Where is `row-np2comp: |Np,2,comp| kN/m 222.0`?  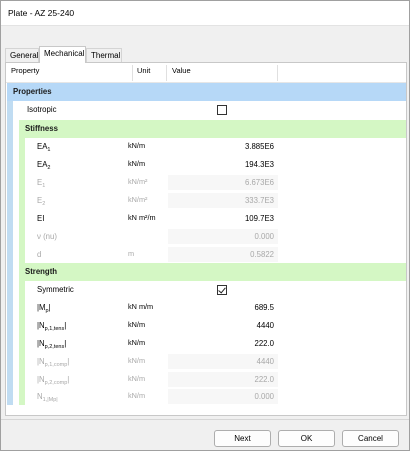
row-np2comp: |Np,2,comp| kN/m 222.0 is located at coordinates (209, 380).